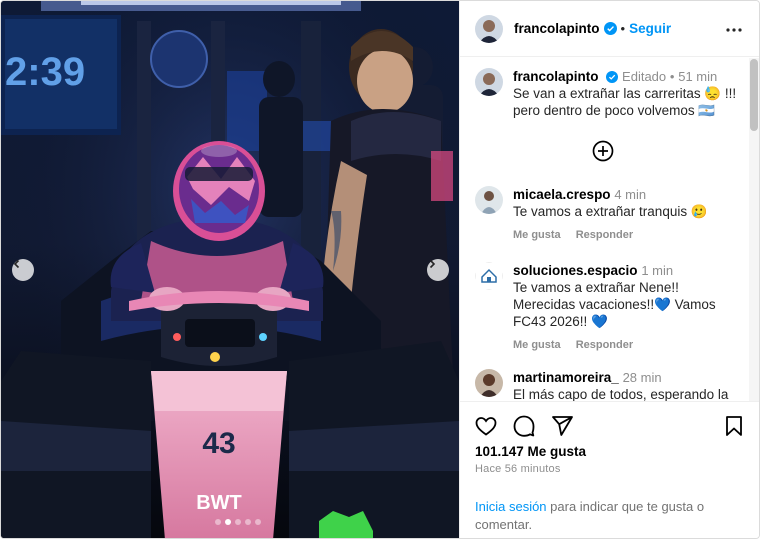 The image size is (760, 539). Describe the element at coordinates (603, 151) in the screenshot. I see `plus-circle-icon` at that location.